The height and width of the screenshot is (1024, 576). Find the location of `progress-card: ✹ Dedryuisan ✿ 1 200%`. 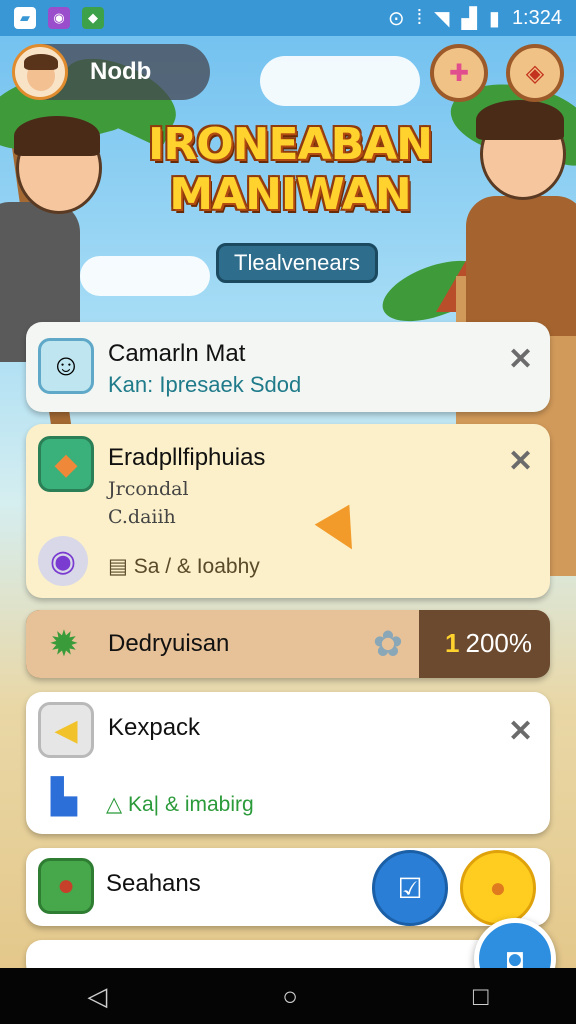

progress-card: ✹ Dedryuisan ✿ 1 200% is located at coordinates (288, 644).